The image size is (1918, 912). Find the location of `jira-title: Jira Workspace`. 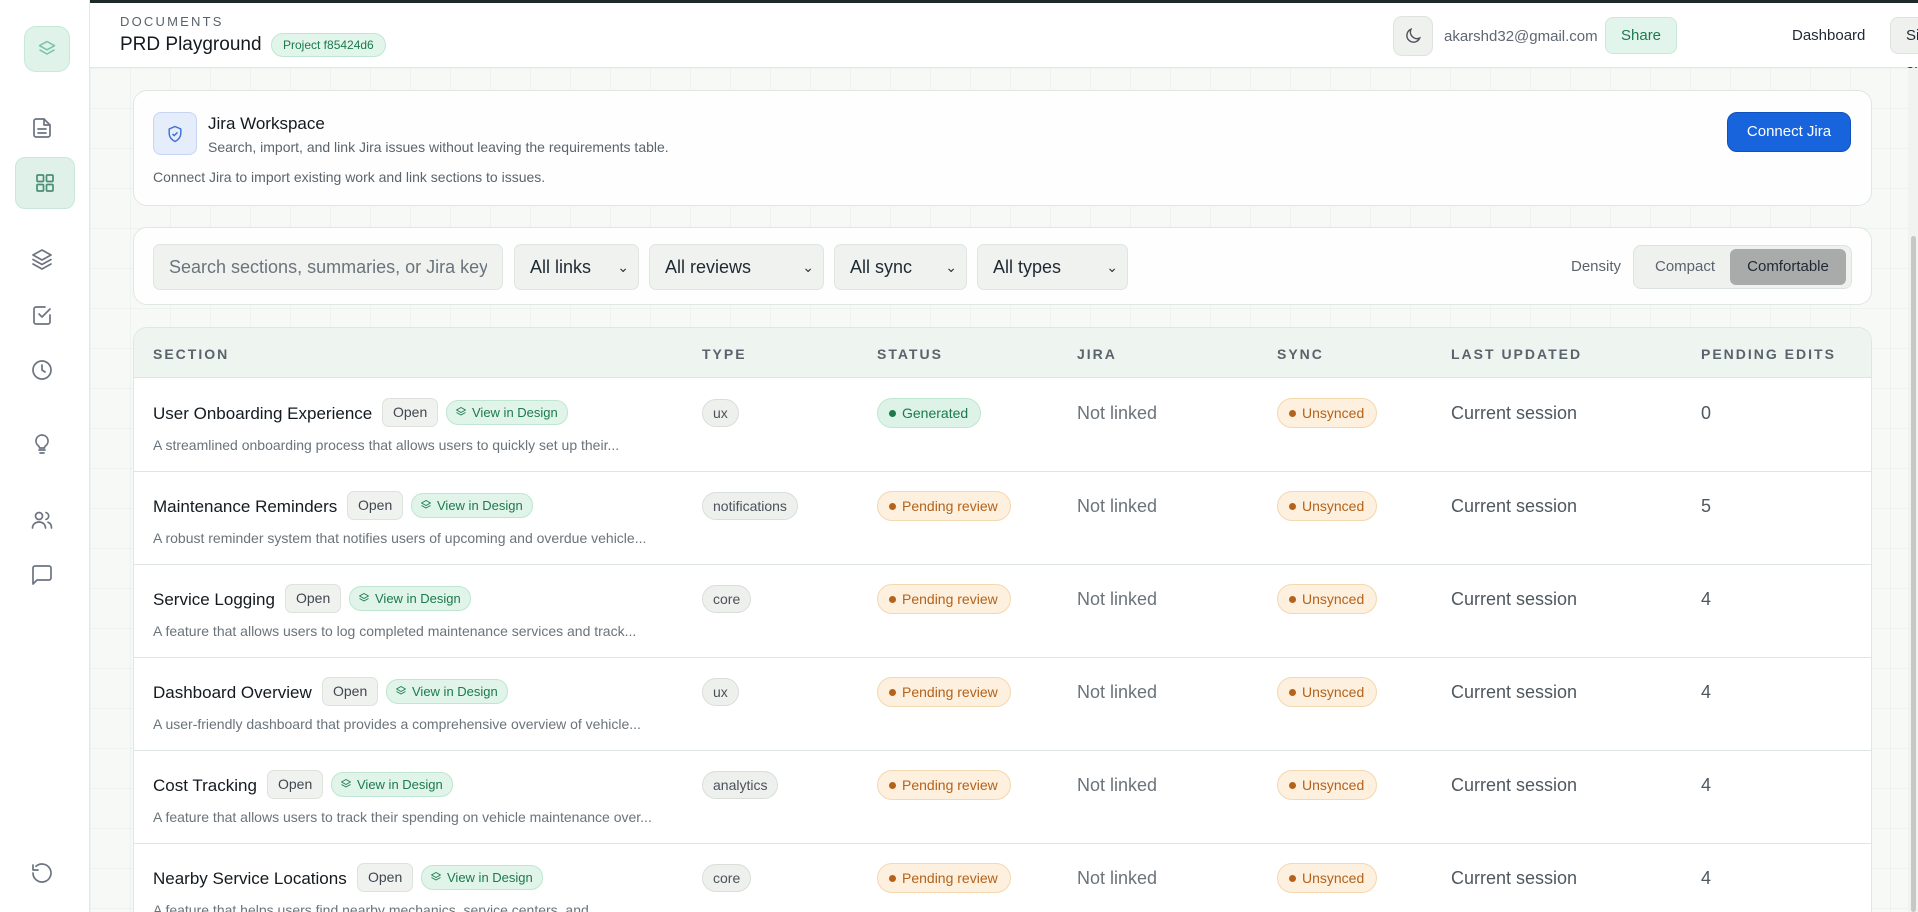

jira-title: Jira Workspace is located at coordinates (266, 123).